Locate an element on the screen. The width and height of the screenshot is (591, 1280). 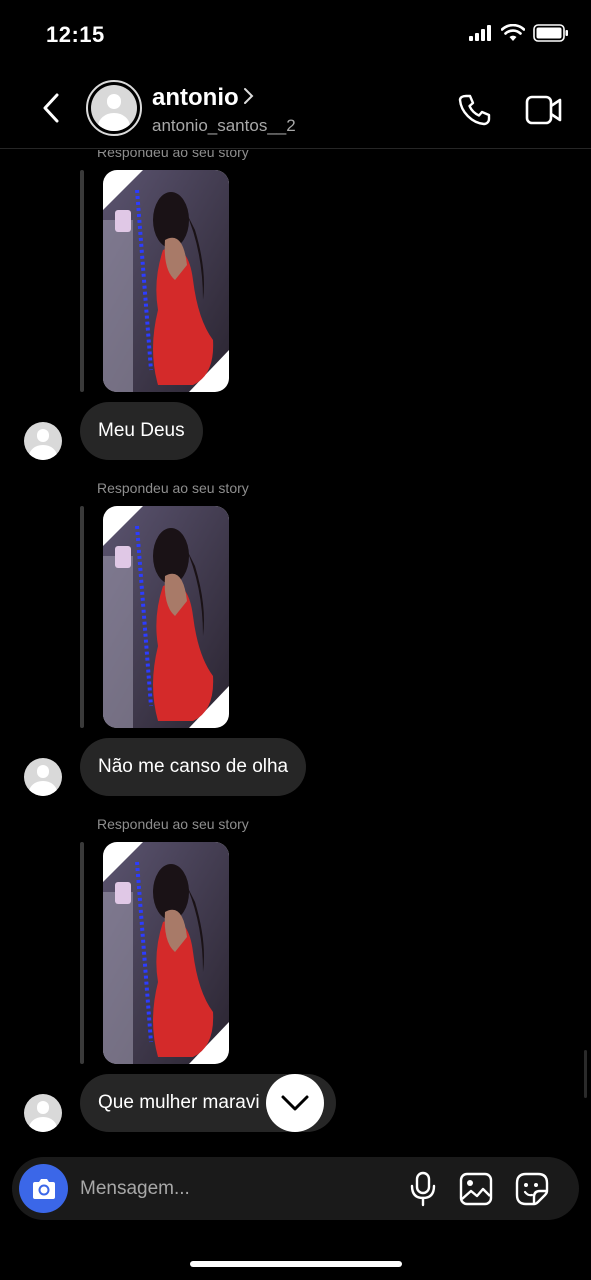
message-bubble: Meu Deus is located at coordinates (141, 431).